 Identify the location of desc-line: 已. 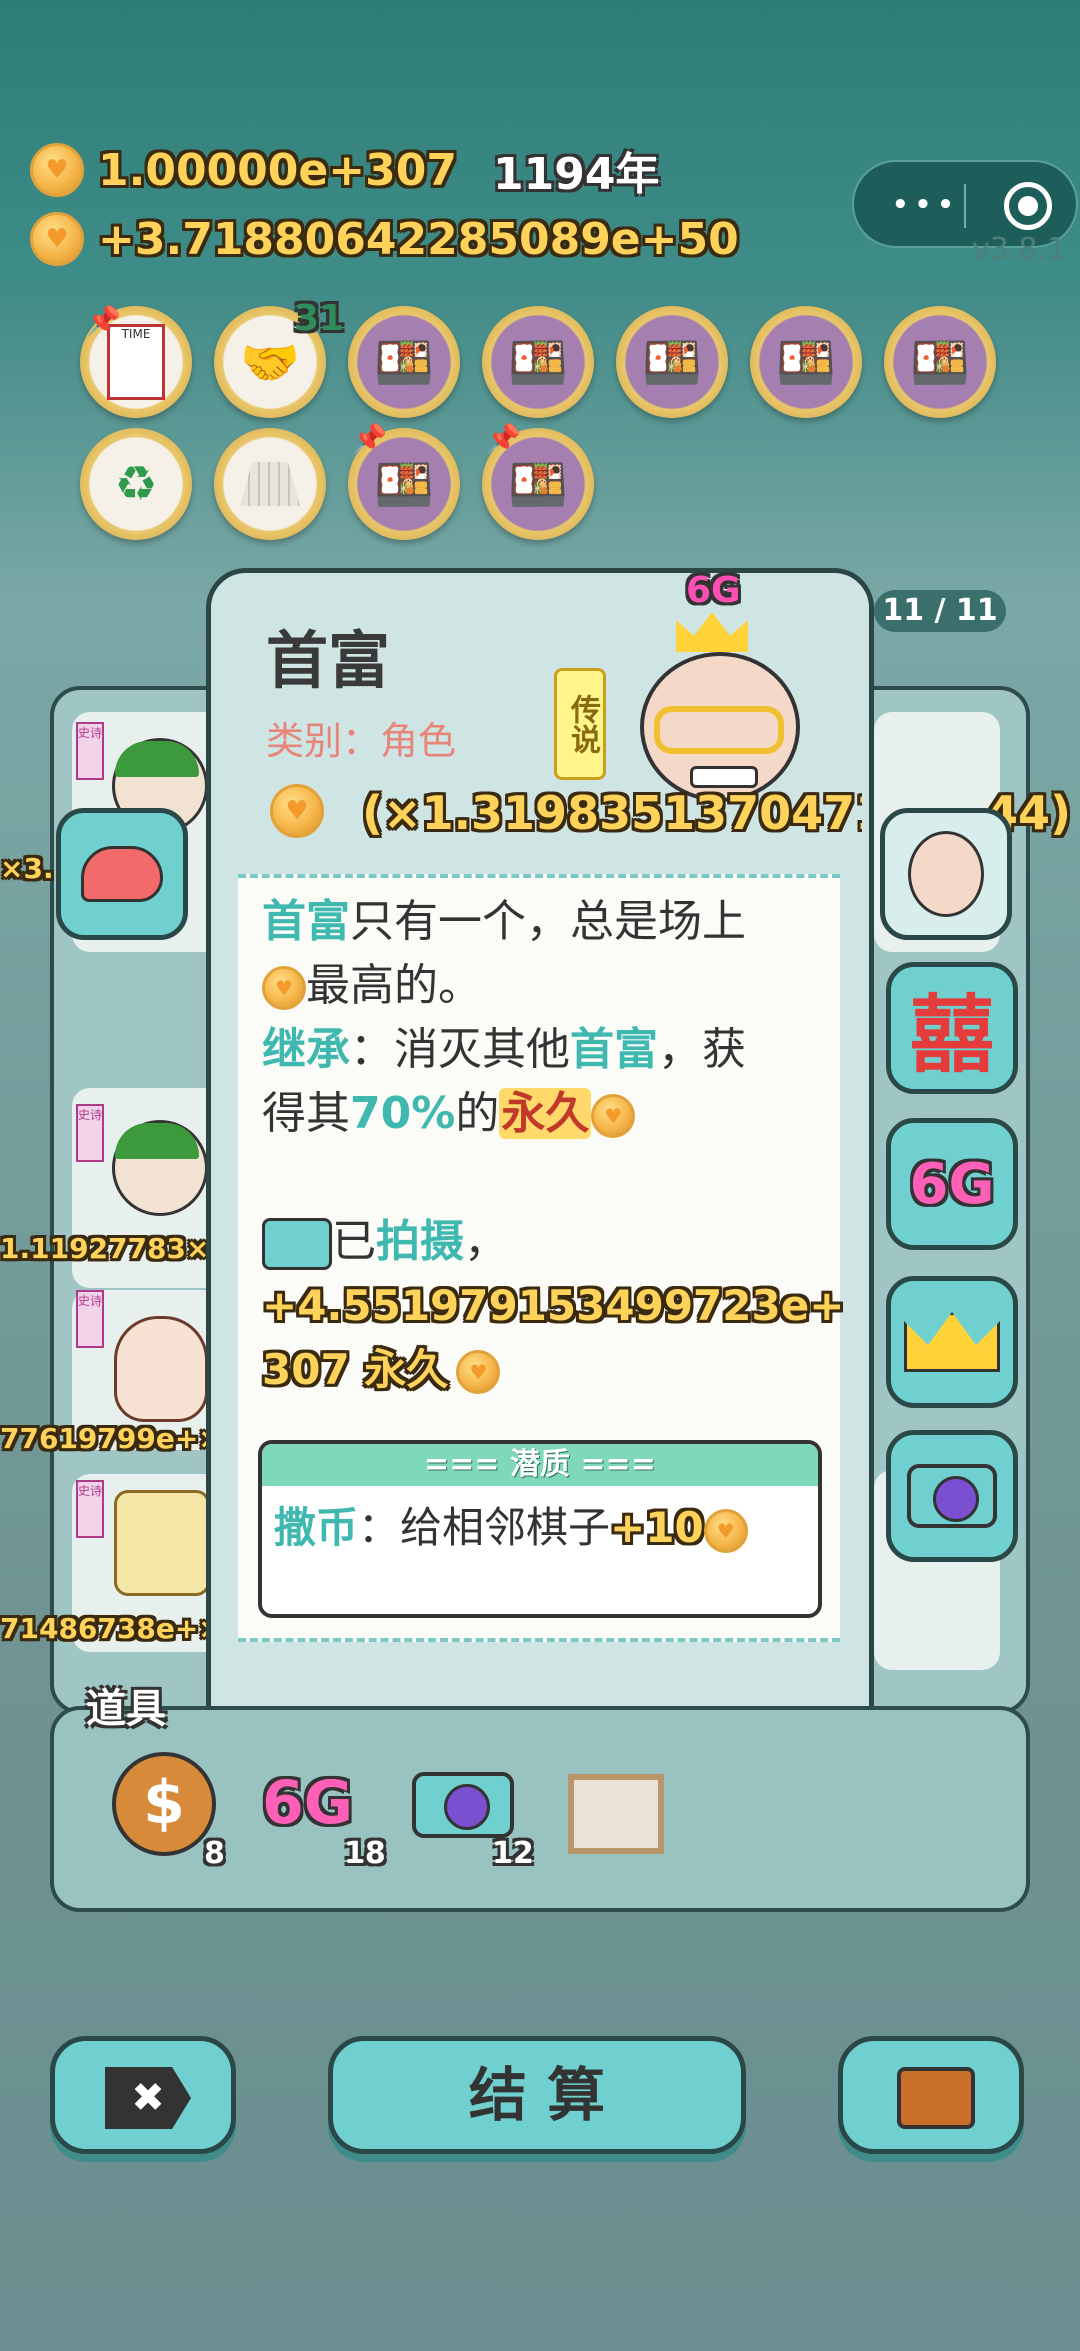
(354, 1241).